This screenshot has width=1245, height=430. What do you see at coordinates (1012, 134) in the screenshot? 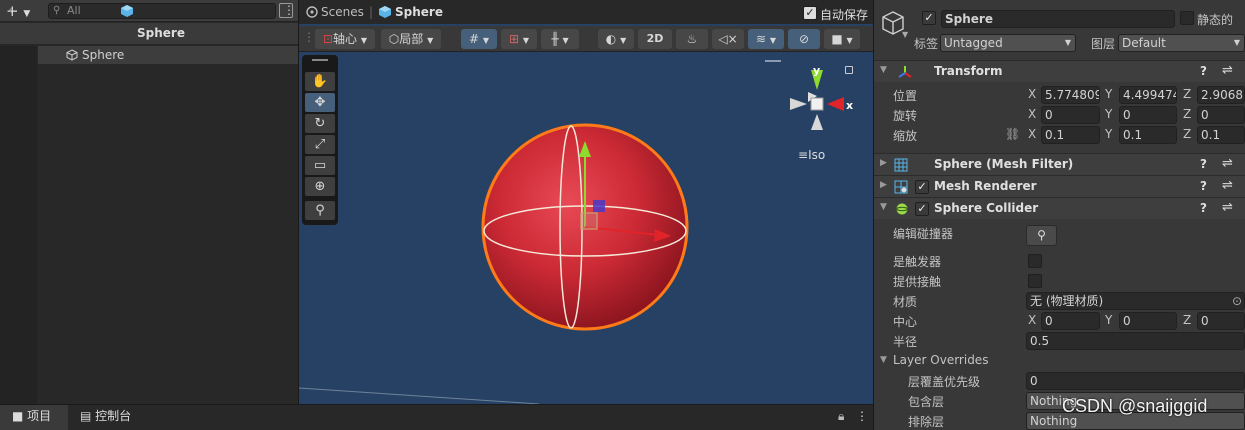
I see `link-chain-icon: ⛓` at bounding box center [1012, 134].